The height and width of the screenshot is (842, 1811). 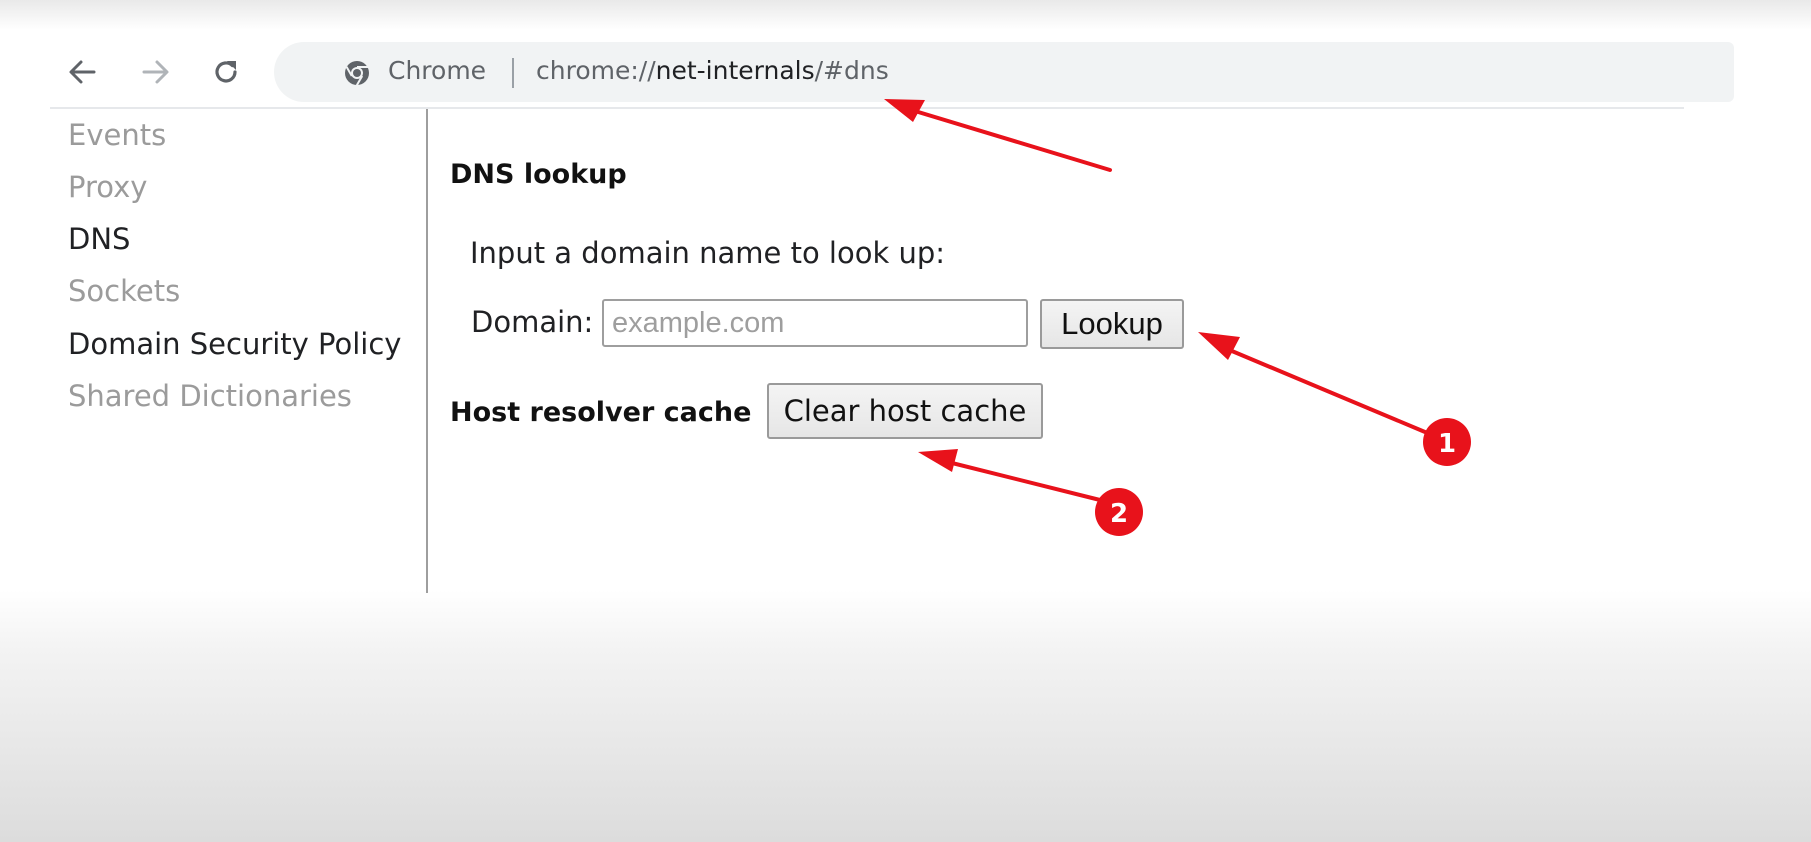 I want to click on arrow-right-icon, so click(x=155, y=72).